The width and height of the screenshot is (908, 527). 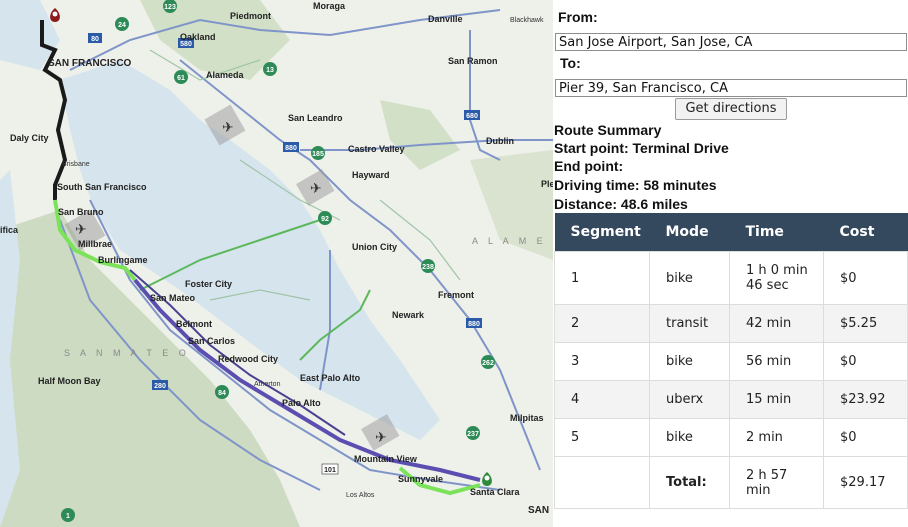 I want to click on label-milpitas: Milpitas, so click(x=527, y=418).